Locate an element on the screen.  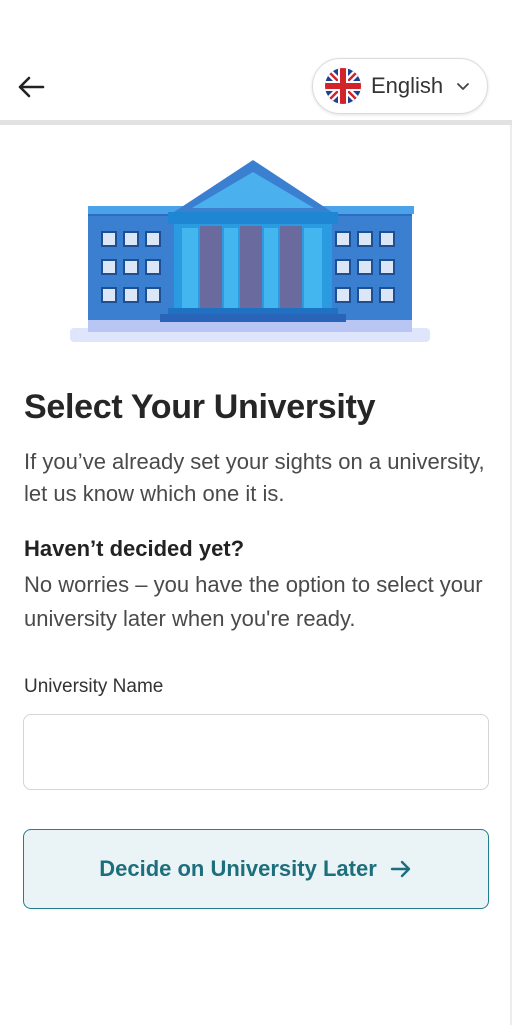
decide-later-button: Decide on University Later is located at coordinates (256, 869).